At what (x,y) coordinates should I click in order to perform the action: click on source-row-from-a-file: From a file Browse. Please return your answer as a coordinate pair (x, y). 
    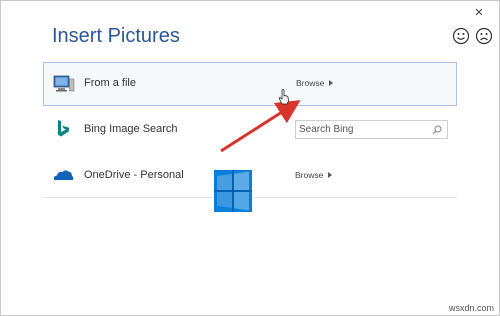
    Looking at the image, I should click on (250, 84).